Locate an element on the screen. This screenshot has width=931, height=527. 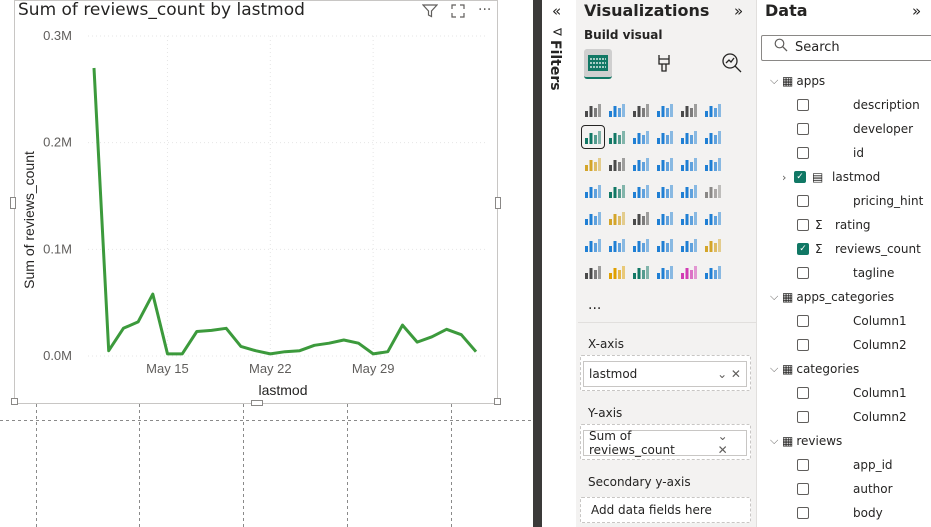
trophy-icon is located at coordinates (713, 245).